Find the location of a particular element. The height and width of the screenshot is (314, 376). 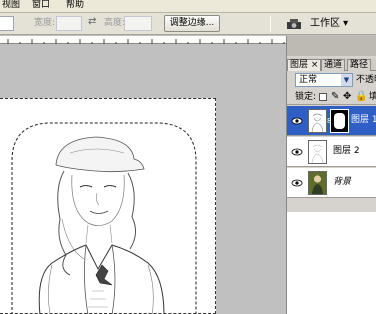

swap-dimensions-icon: ⇄ is located at coordinates (92, 21).